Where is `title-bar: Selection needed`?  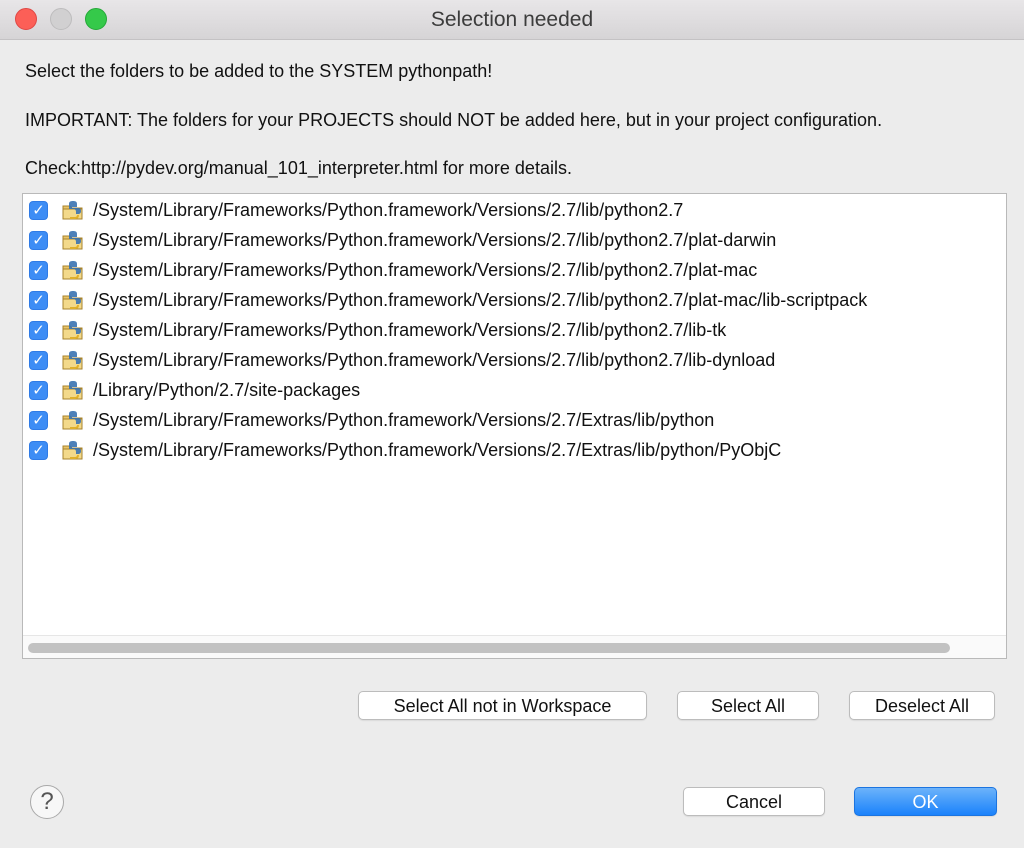 title-bar: Selection needed is located at coordinates (512, 20).